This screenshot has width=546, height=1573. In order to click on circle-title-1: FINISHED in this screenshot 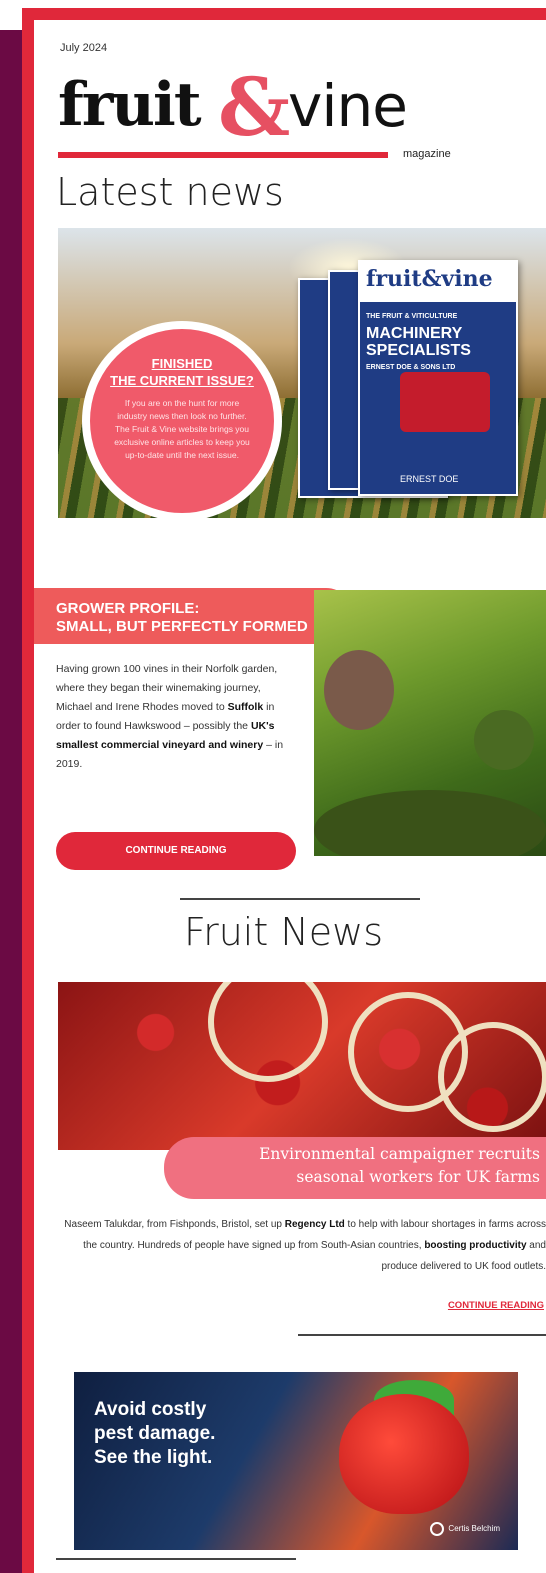, I will do `click(182, 363)`.